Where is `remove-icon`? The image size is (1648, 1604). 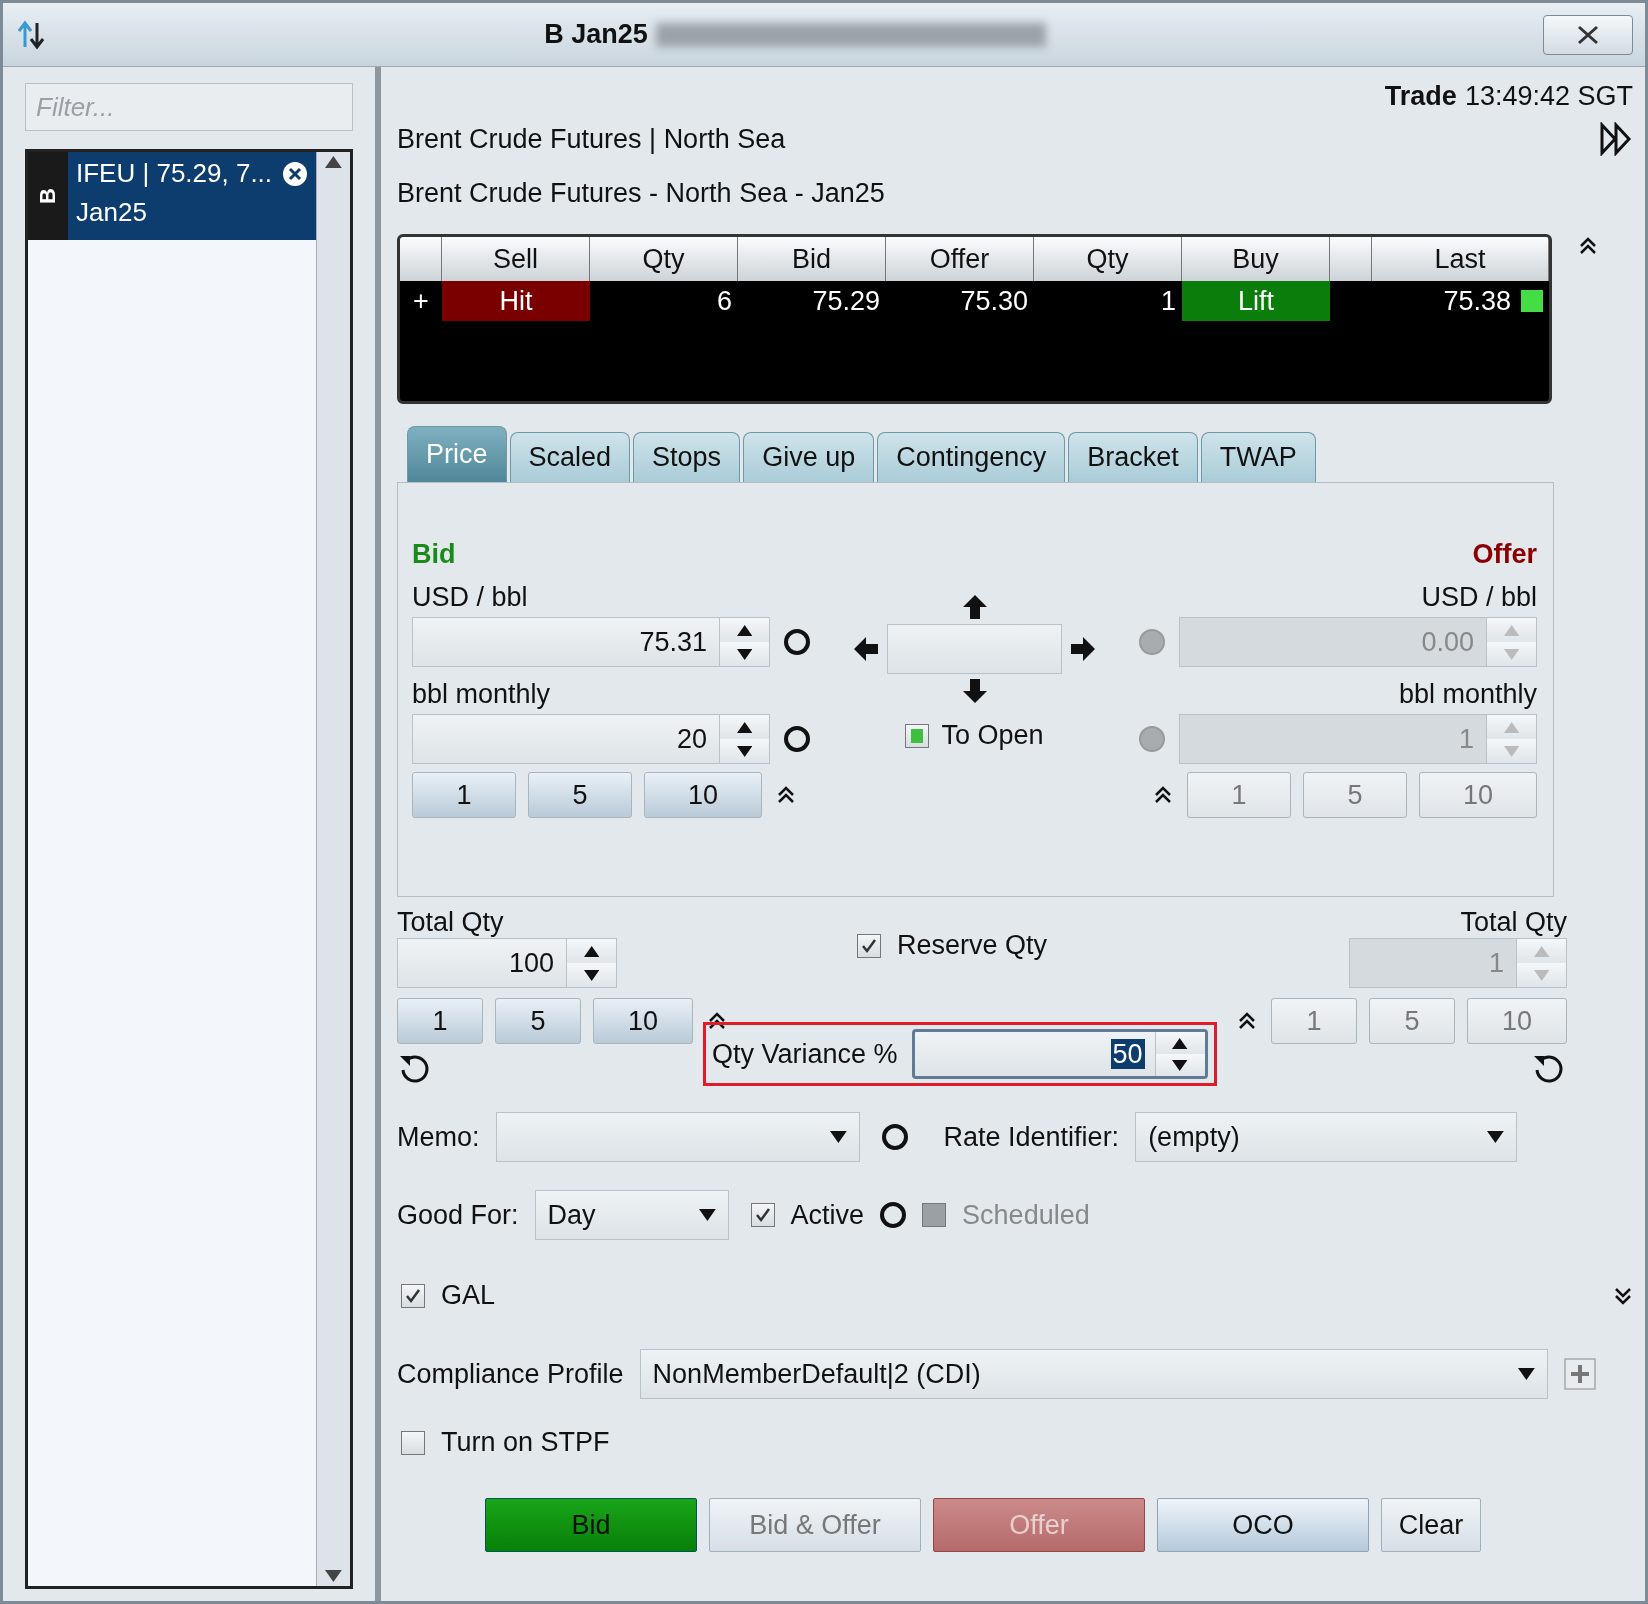 remove-icon is located at coordinates (295, 173).